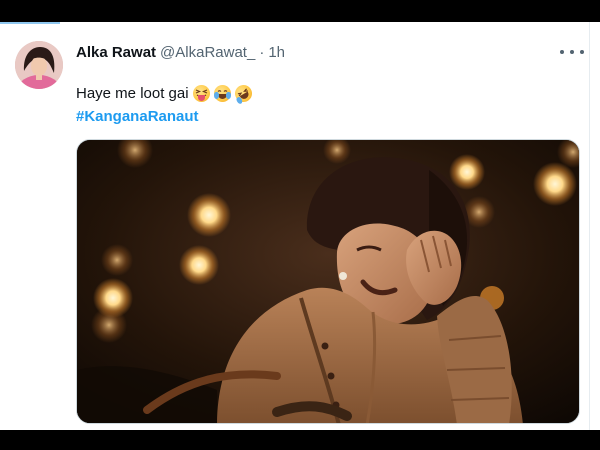 The height and width of the screenshot is (450, 600). I want to click on author-handle: @AlkaRawat_, so click(207, 52).